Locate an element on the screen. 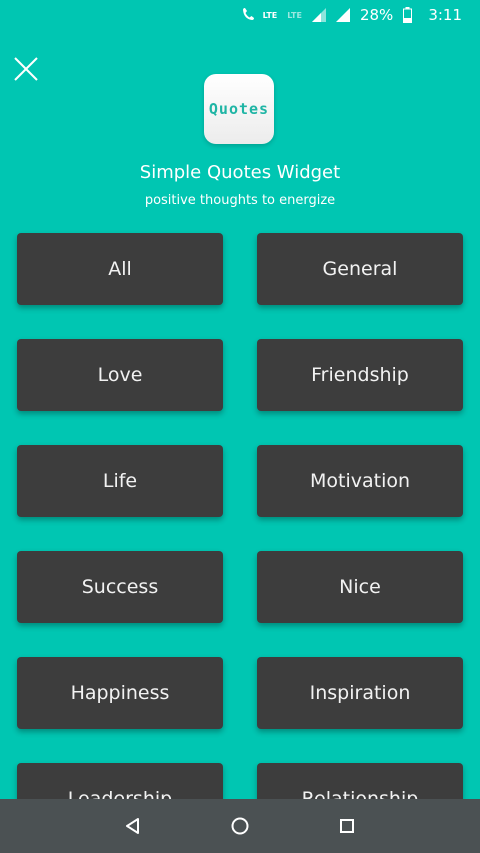 Image resolution: width=480 pixels, height=853 pixels. signal-icon is located at coordinates (318, 15).